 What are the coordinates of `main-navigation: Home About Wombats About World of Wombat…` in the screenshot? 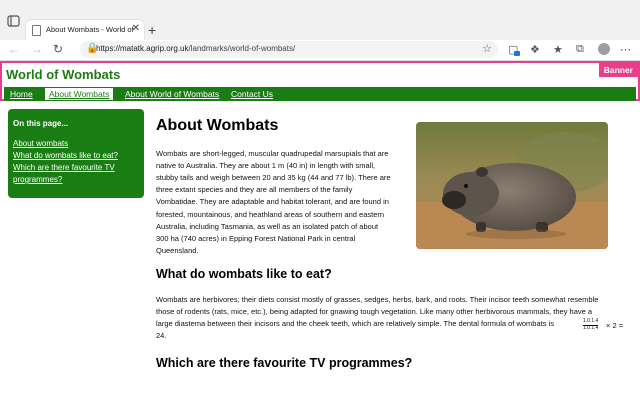 It's located at (320, 94).